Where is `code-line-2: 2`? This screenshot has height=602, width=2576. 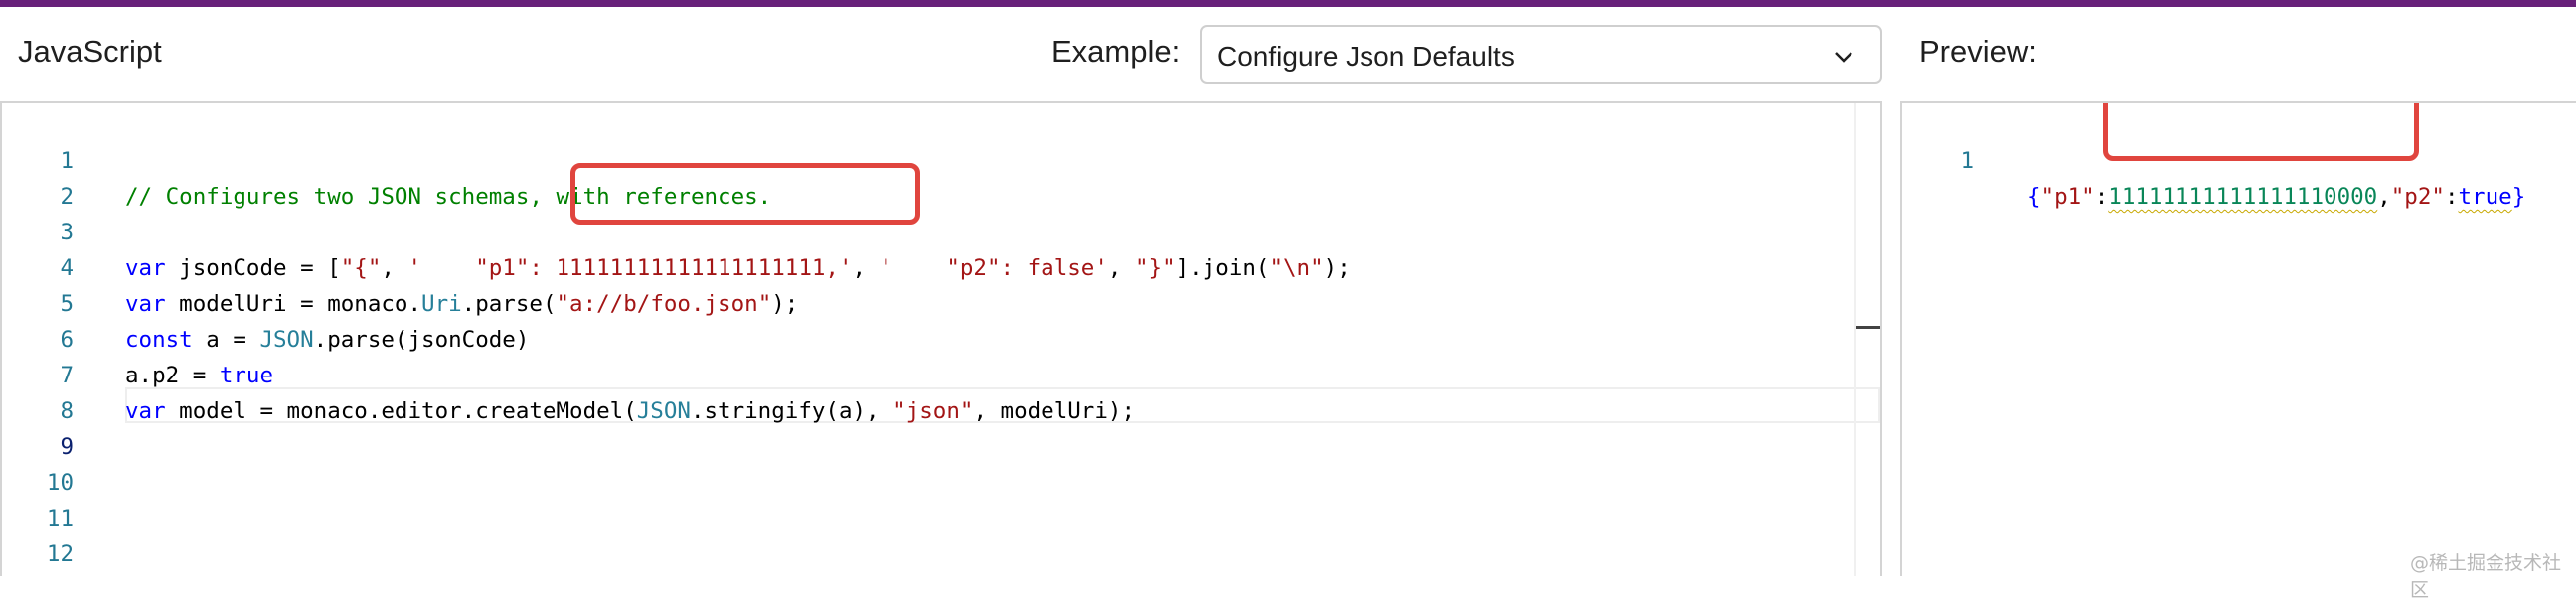 code-line-2: 2 is located at coordinates (941, 177).